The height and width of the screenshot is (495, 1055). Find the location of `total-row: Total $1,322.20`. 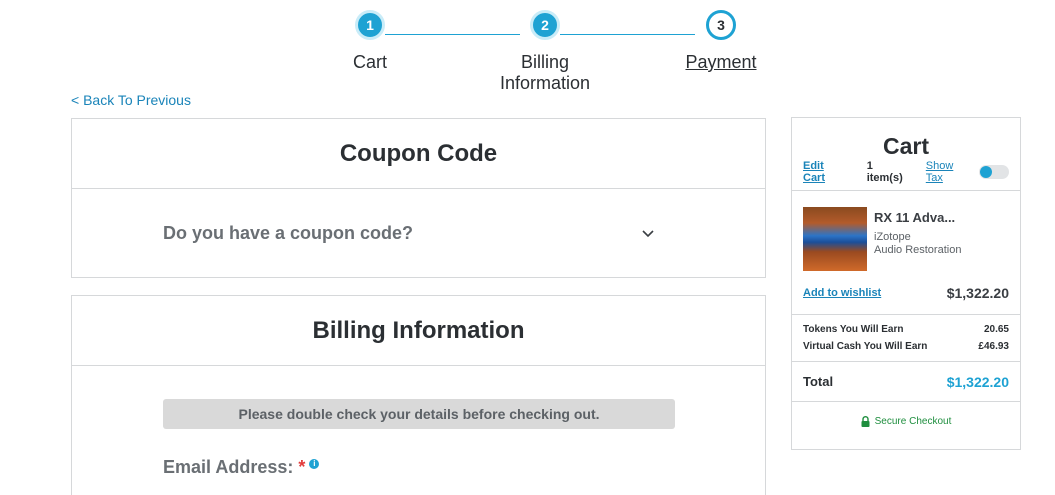

total-row: Total $1,322.20 is located at coordinates (906, 381).